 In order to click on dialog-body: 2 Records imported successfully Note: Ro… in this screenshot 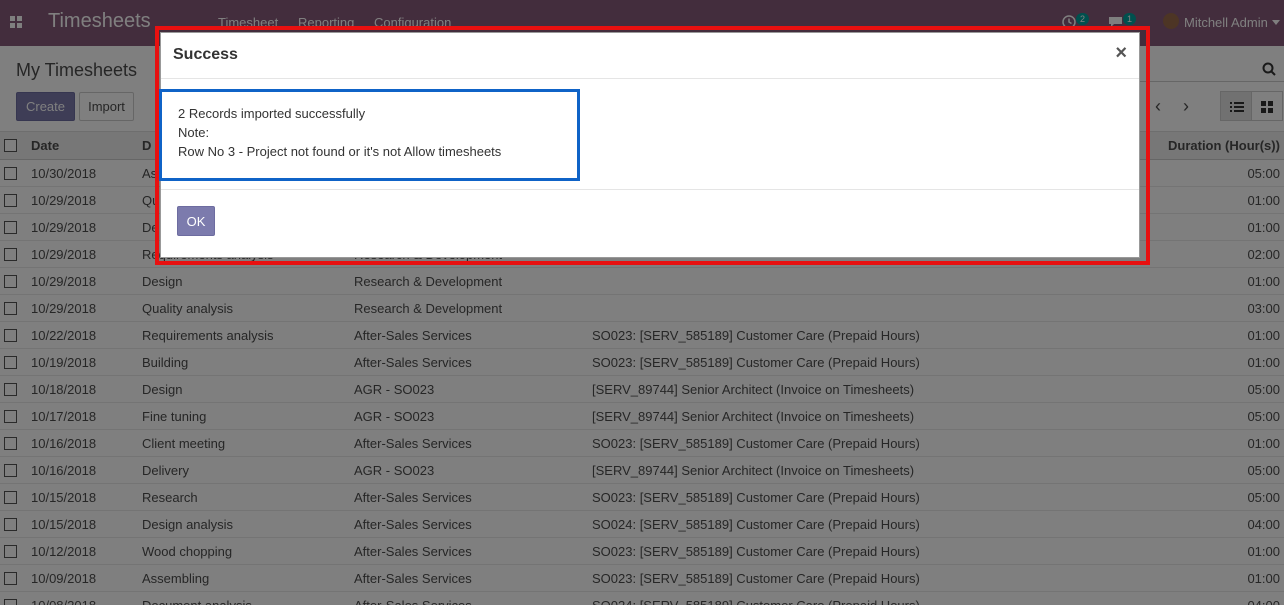, I will do `click(649, 134)`.